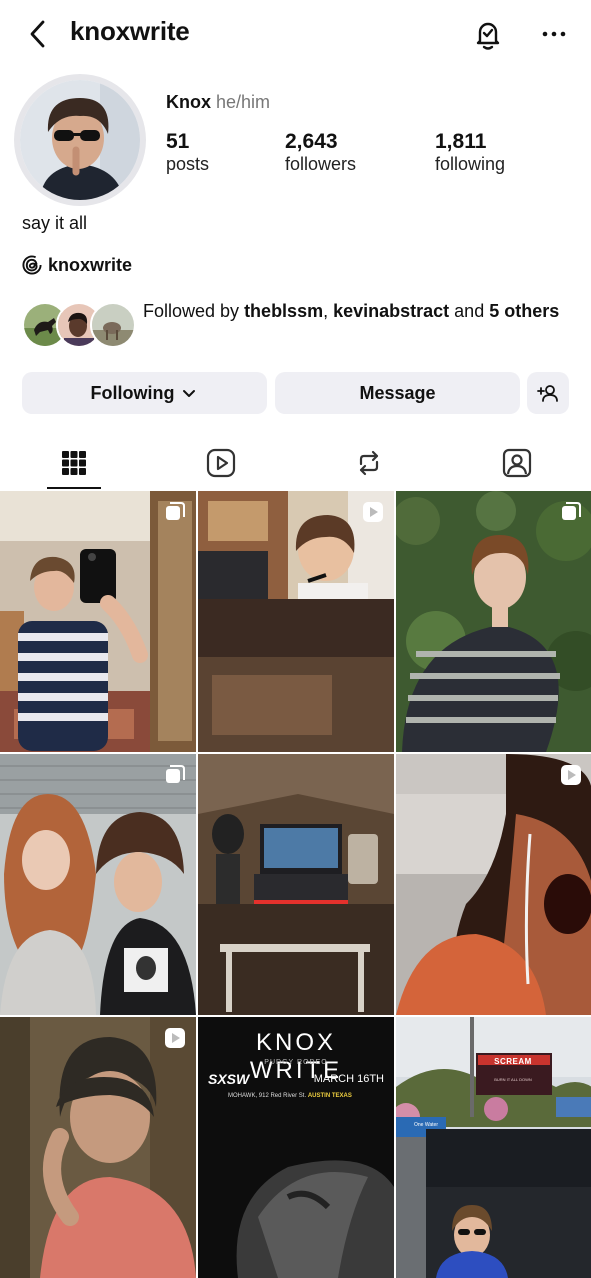 The image size is (591, 1278). I want to click on chevron-left-icon, so click(37, 34).